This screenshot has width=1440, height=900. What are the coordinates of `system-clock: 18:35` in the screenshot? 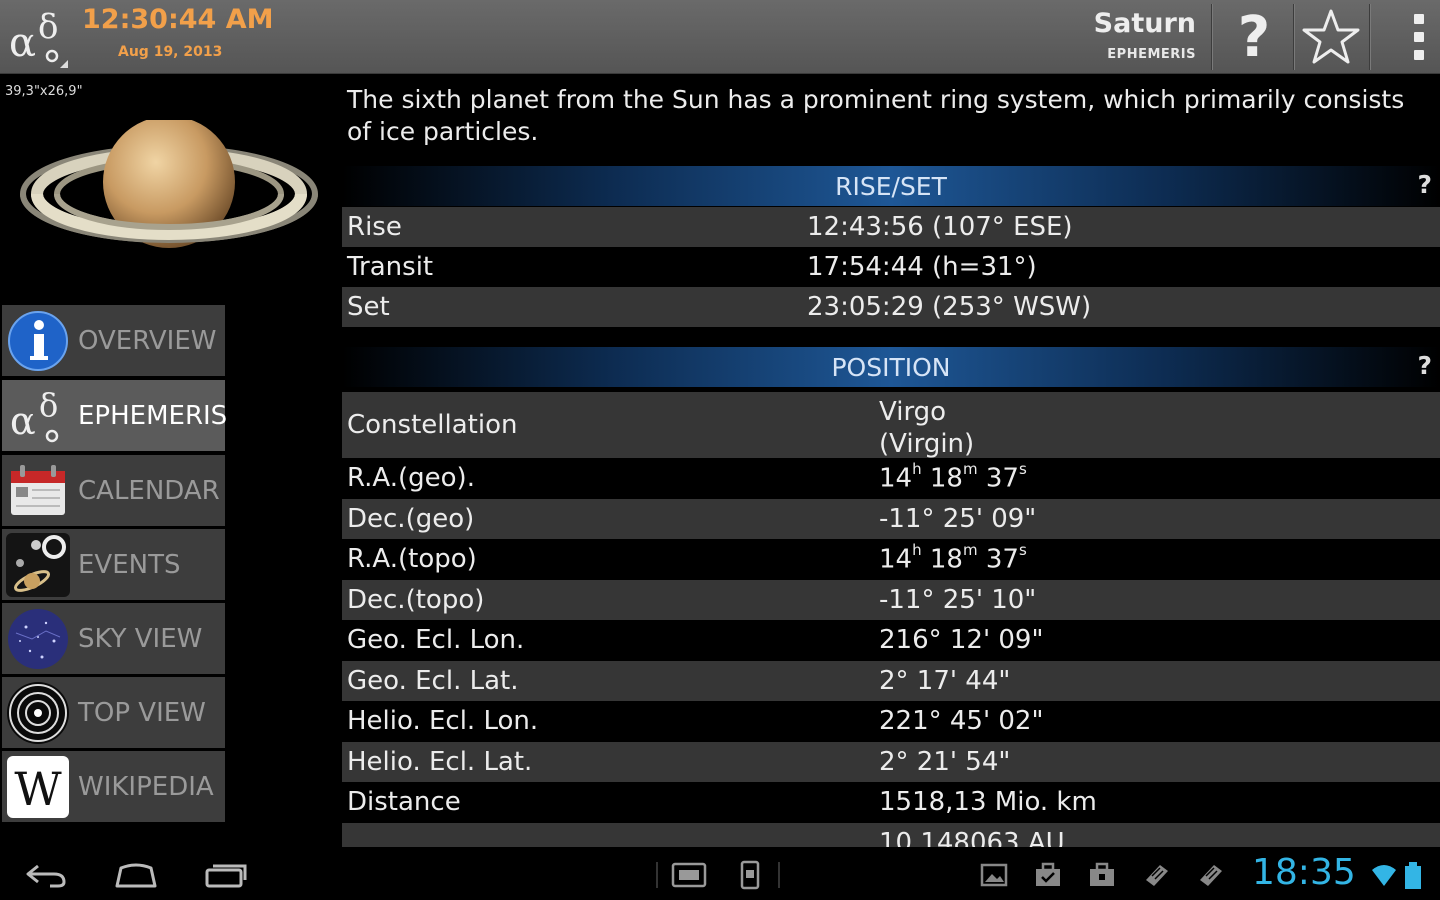 It's located at (1304, 872).